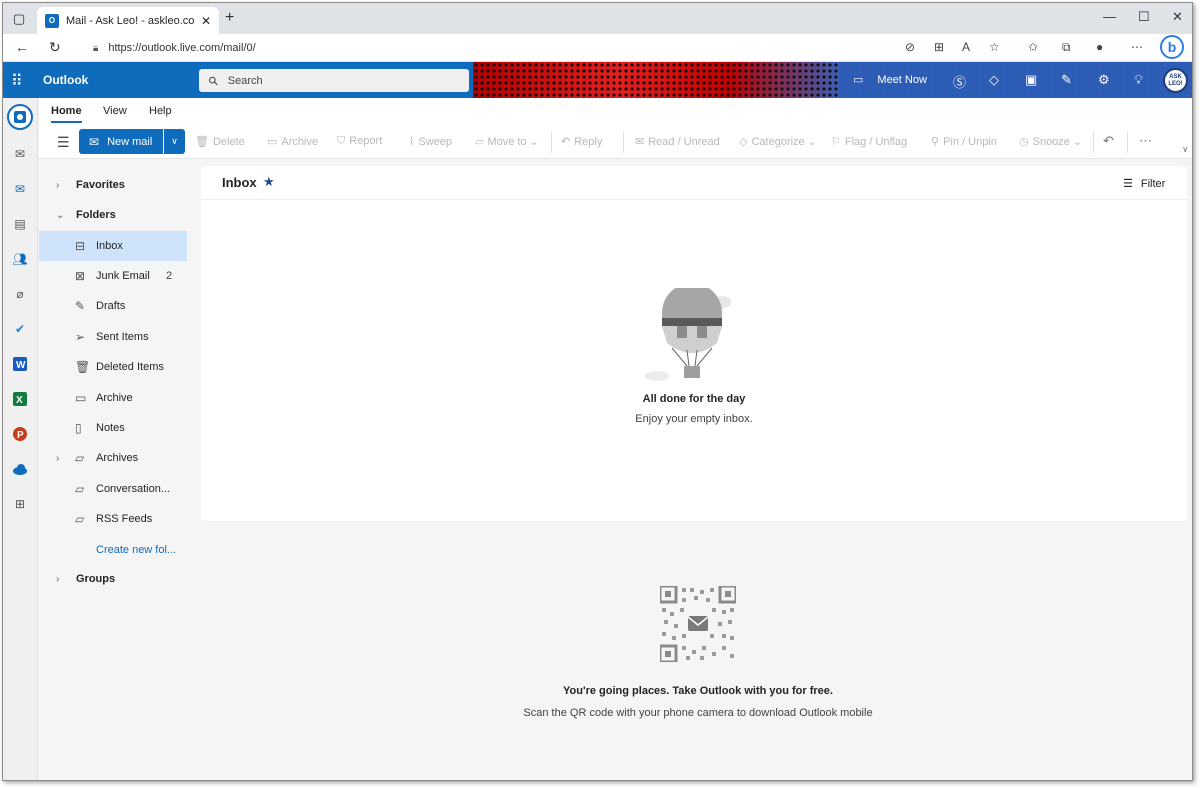 The height and width of the screenshot is (788, 1200). What do you see at coordinates (1066, 80) in the screenshot?
I see `my-day-icon: ✎` at bounding box center [1066, 80].